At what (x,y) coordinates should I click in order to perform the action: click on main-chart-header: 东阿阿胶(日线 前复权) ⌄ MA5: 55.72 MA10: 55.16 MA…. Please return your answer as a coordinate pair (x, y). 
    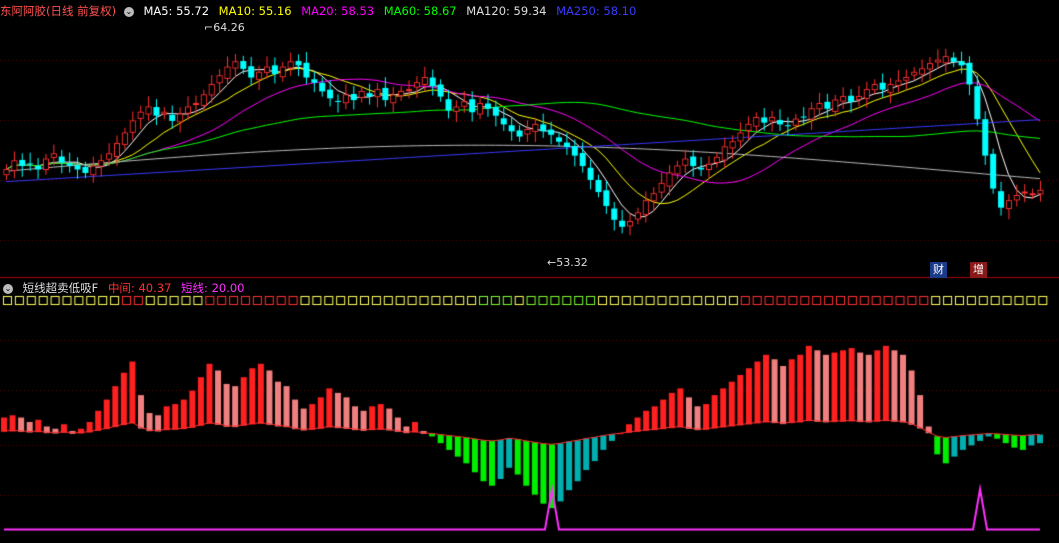
    Looking at the image, I should click on (321, 11).